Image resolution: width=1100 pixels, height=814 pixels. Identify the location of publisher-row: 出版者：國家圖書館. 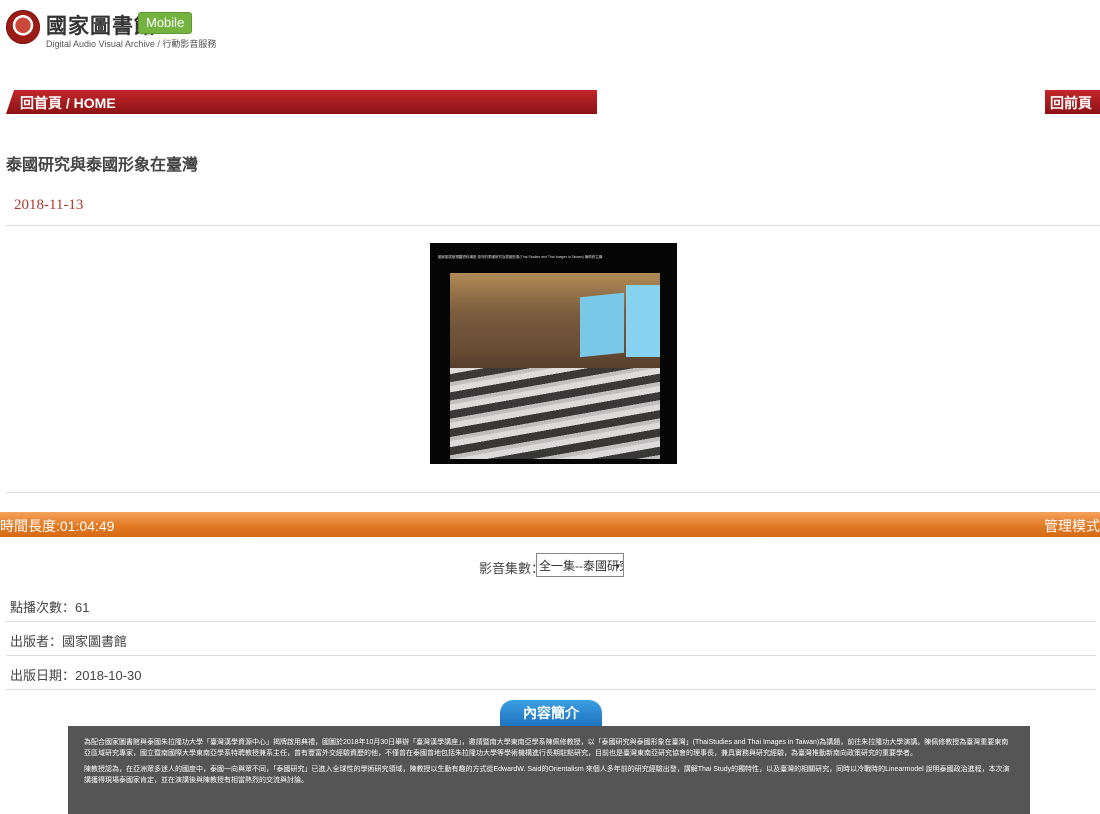
(551, 640).